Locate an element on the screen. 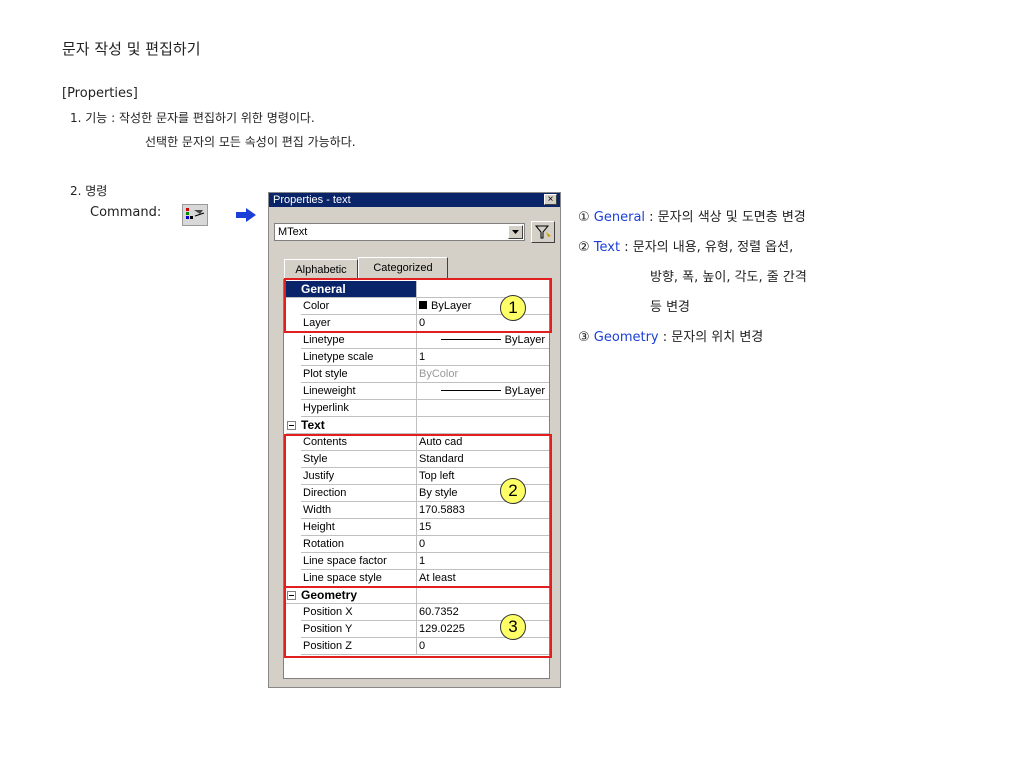  legend-description: : 문자의 내용, 유형, 정렬 옵션, is located at coordinates (707, 247).